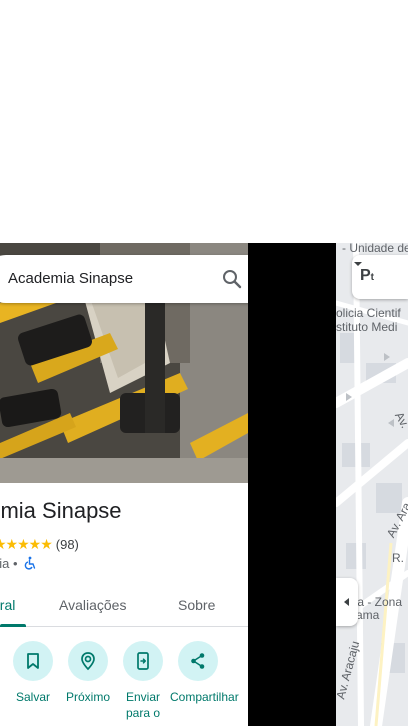 This screenshot has height=726, width=408. I want to click on search-box: Academia Sinapse, so click(124, 279).